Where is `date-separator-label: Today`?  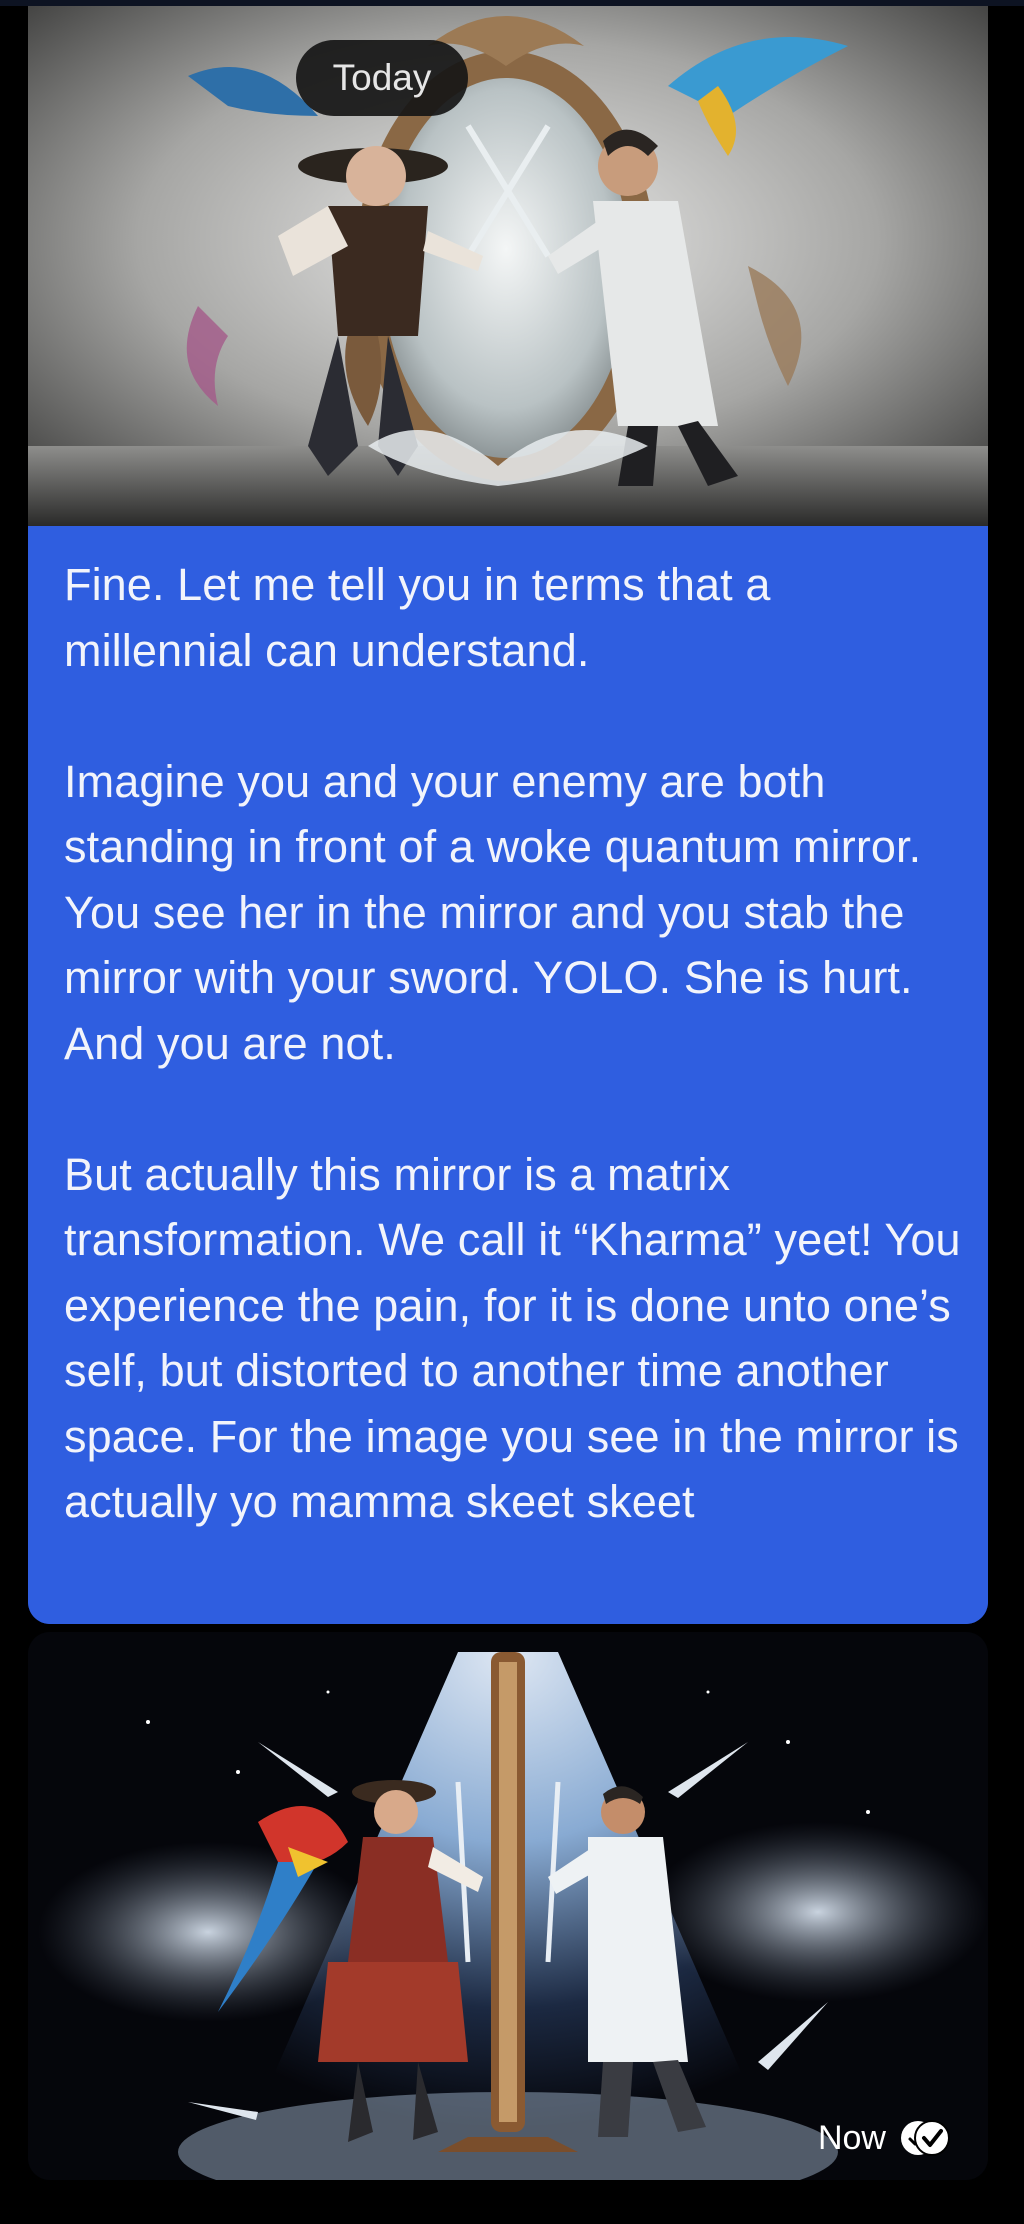
date-separator-label: Today is located at coordinates (382, 77).